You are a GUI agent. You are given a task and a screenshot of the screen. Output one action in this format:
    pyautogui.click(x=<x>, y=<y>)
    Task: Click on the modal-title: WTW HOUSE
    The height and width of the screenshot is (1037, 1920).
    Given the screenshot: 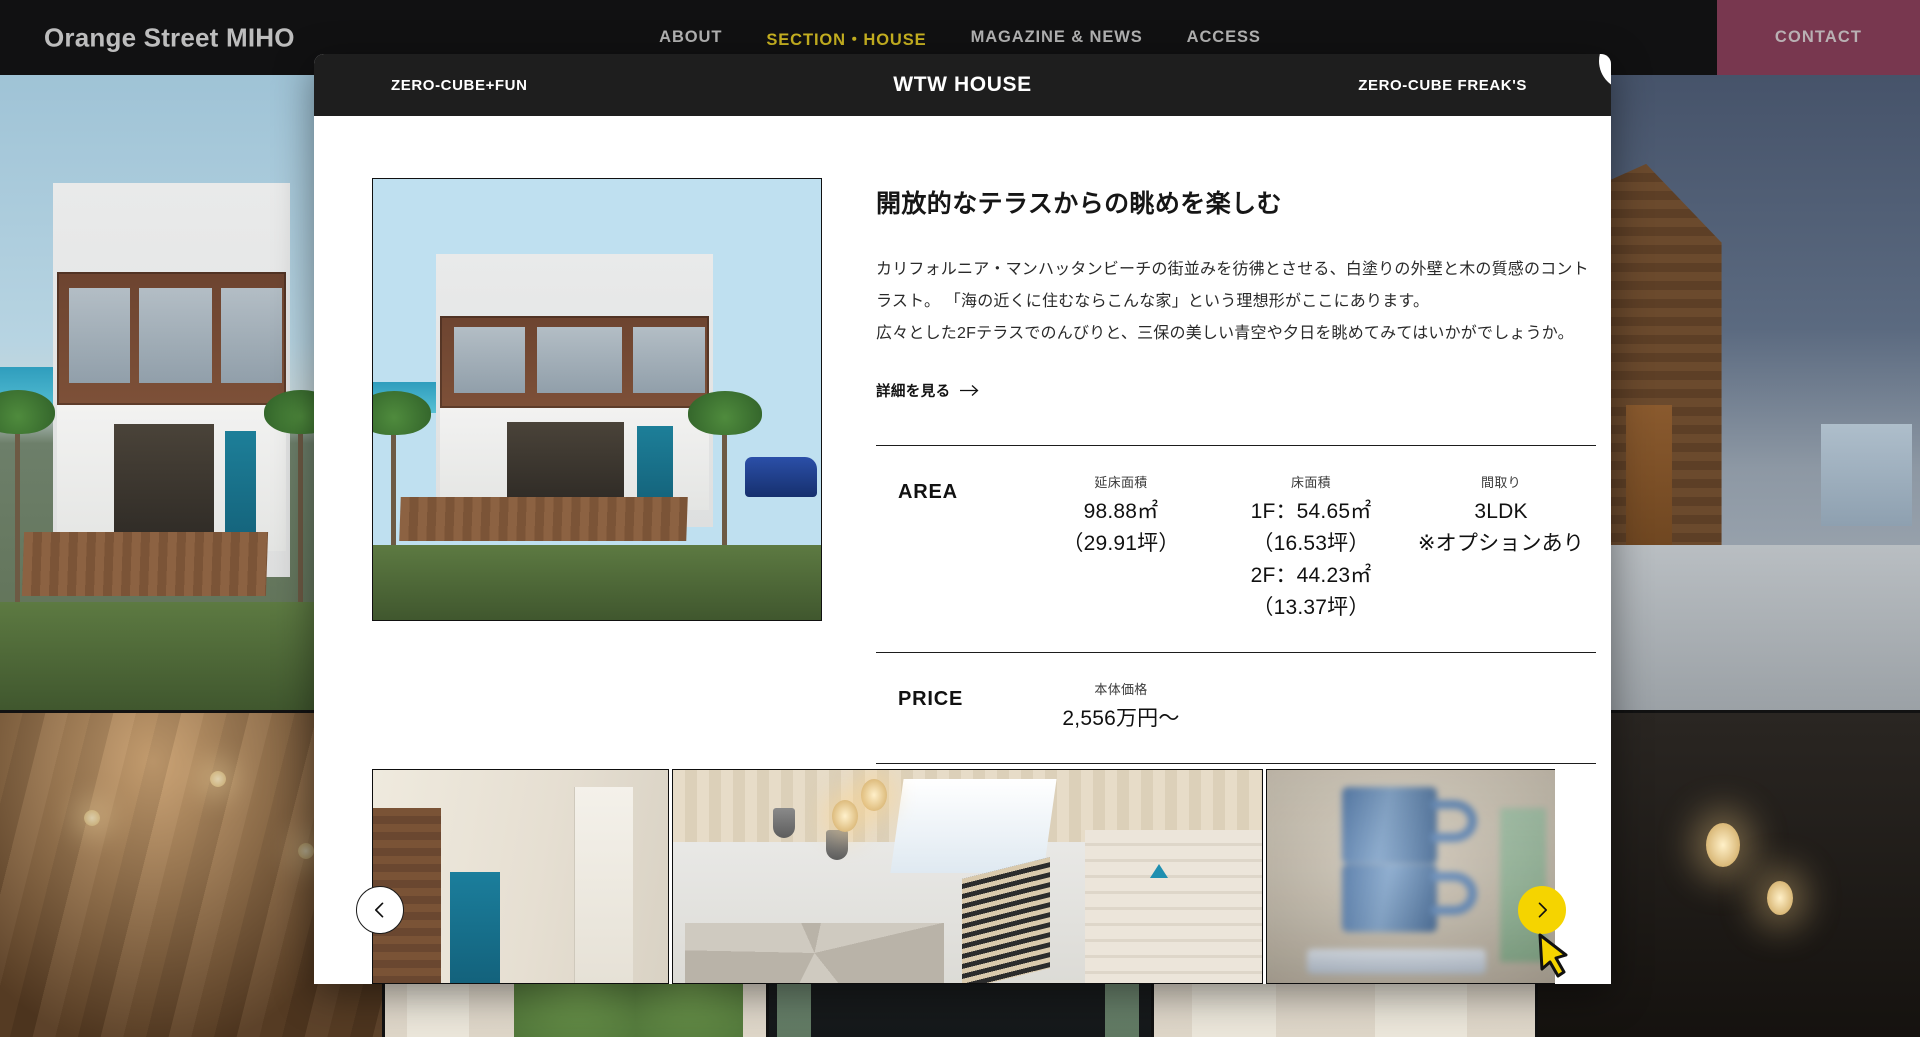 What is the action you would take?
    pyautogui.click(x=962, y=84)
    